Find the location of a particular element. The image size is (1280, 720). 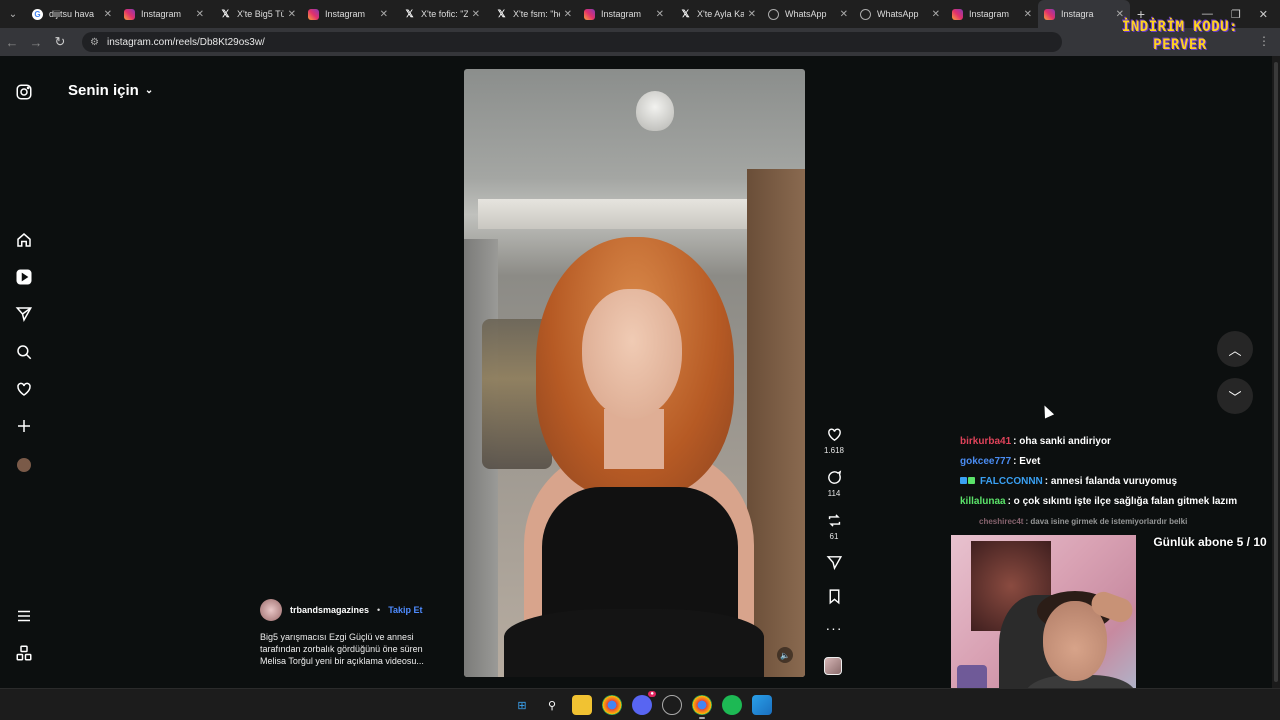

repost-count: 61 is located at coordinates (834, 536).